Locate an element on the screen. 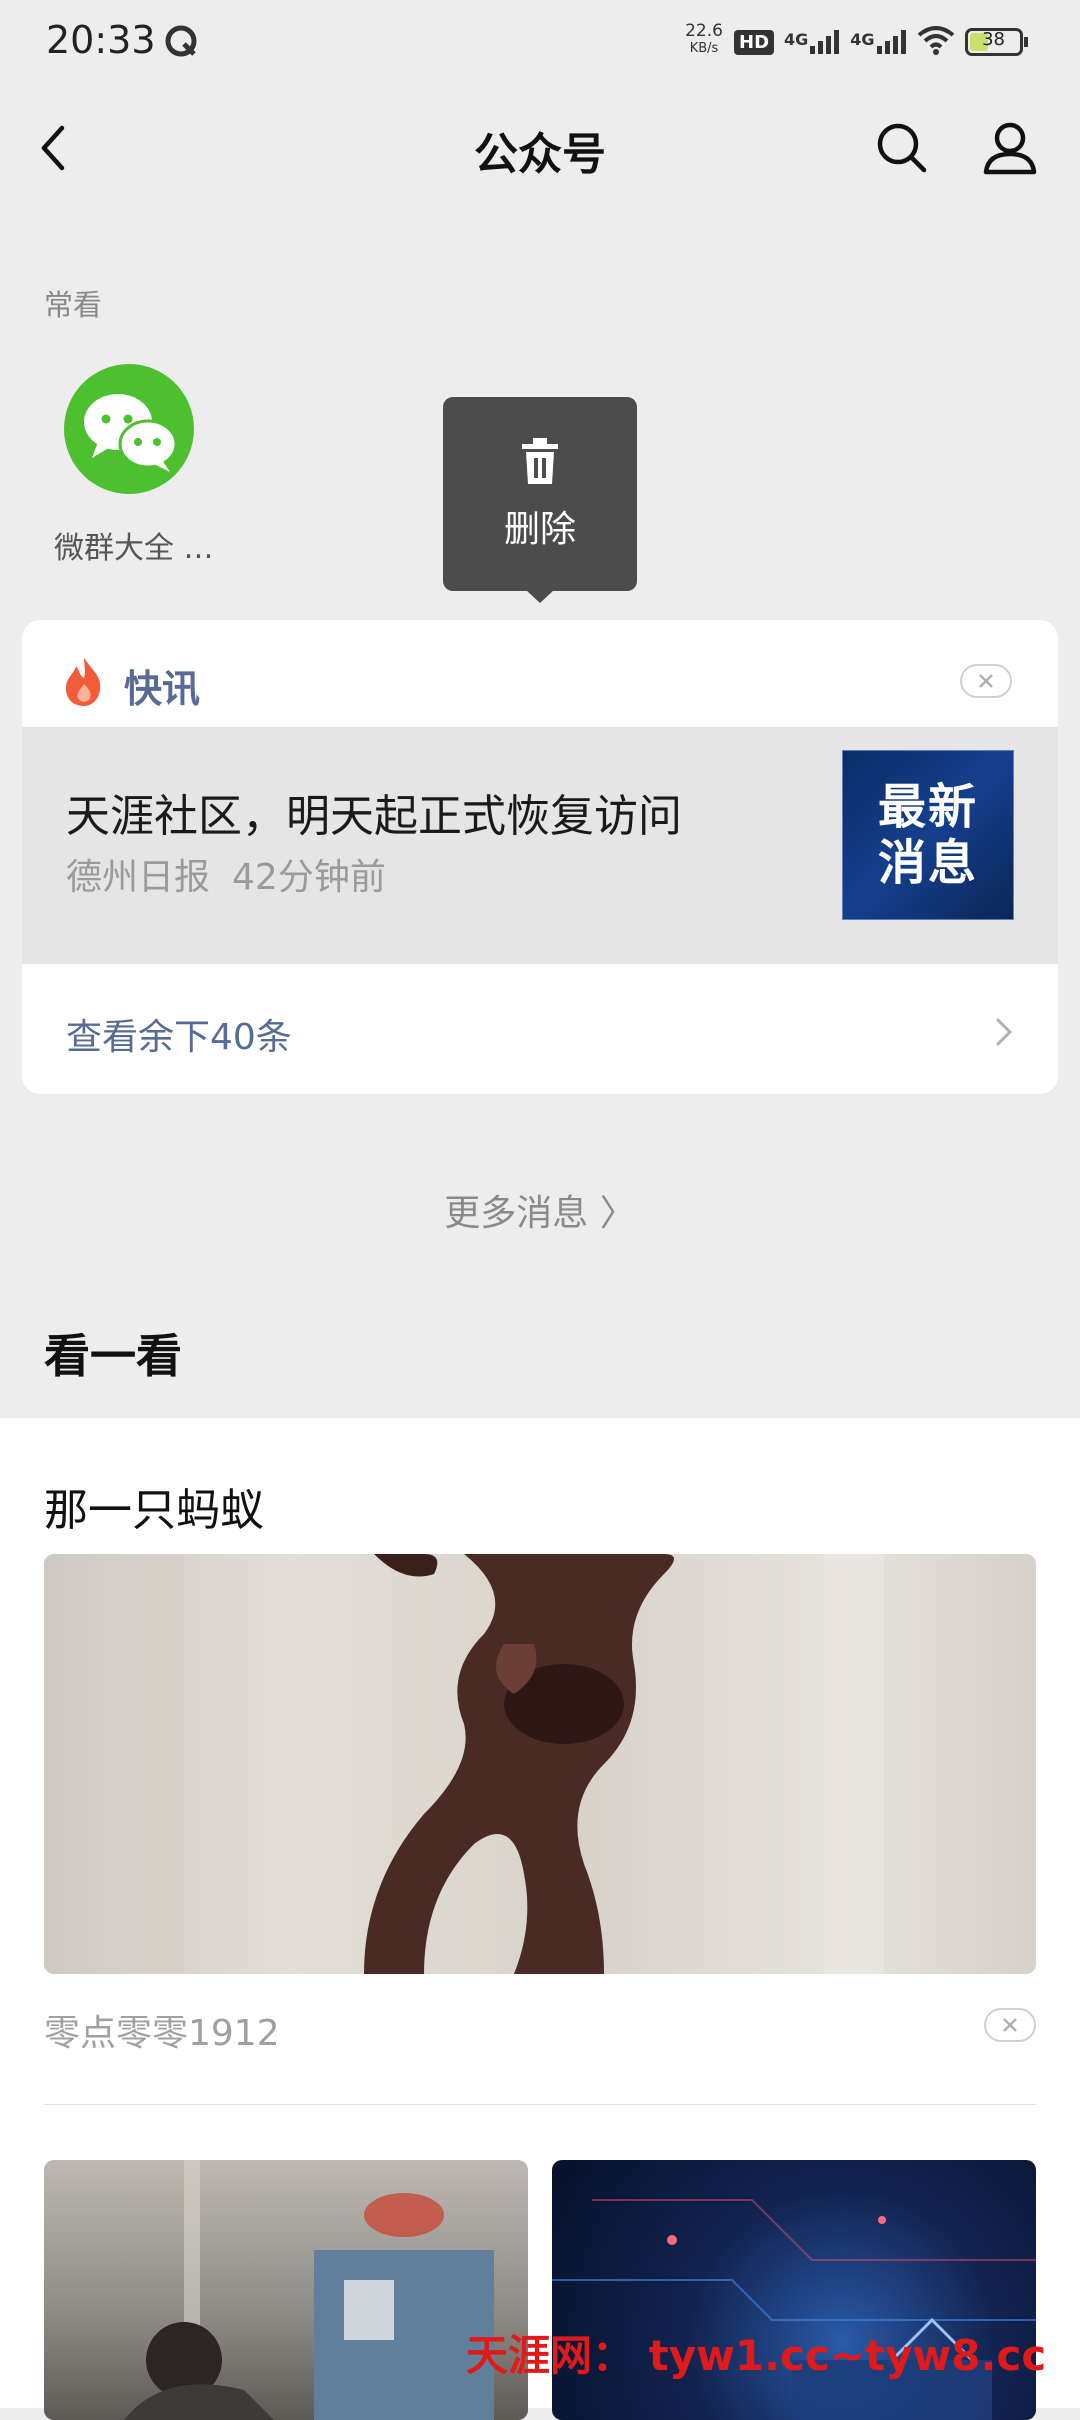 The image size is (1080, 2420). article-thumbnail-left is located at coordinates (286, 2290).